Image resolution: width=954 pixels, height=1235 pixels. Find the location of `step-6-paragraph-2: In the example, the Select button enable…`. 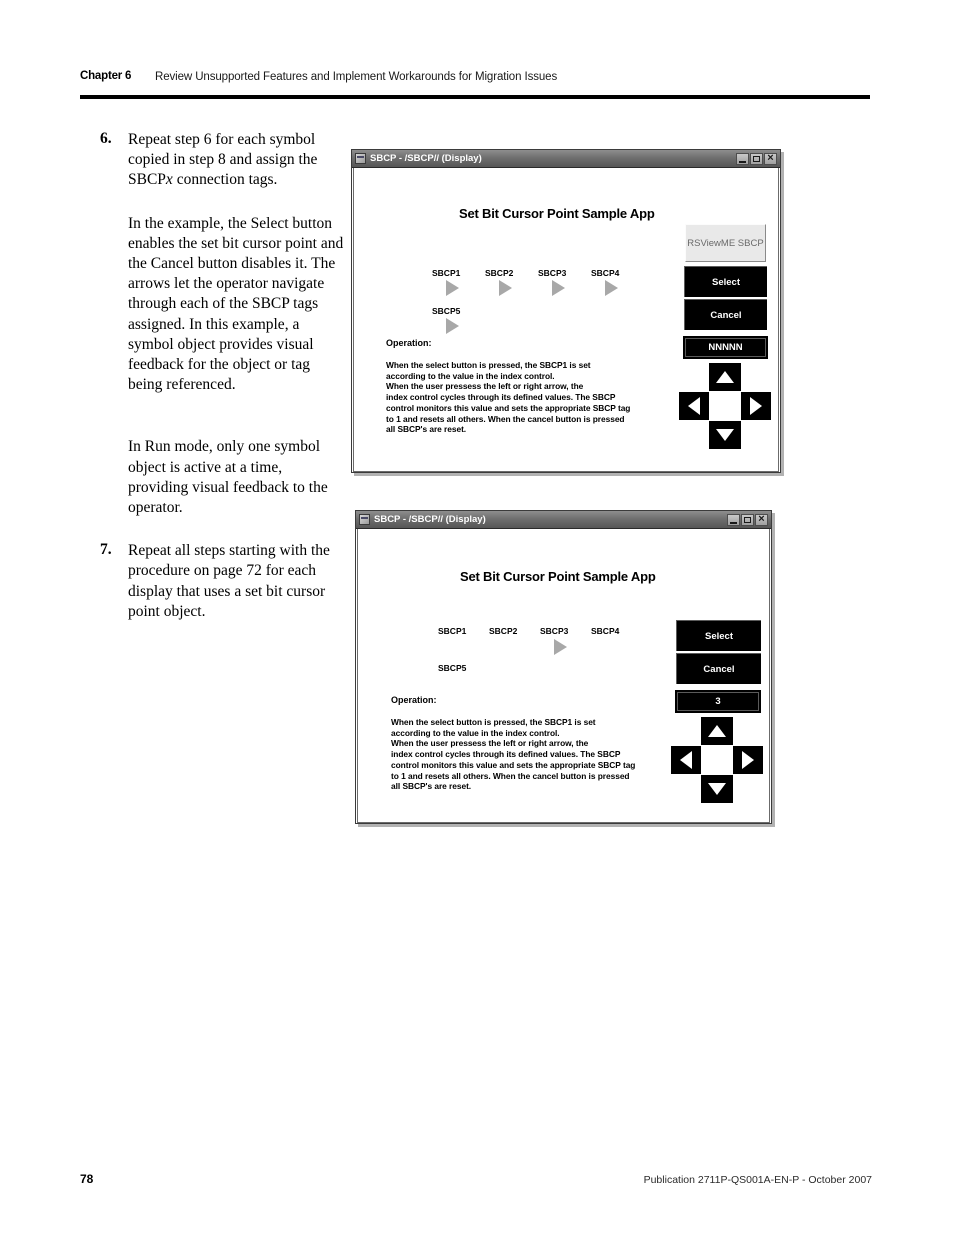

step-6-paragraph-2: In the example, the Select button enable… is located at coordinates (236, 304).